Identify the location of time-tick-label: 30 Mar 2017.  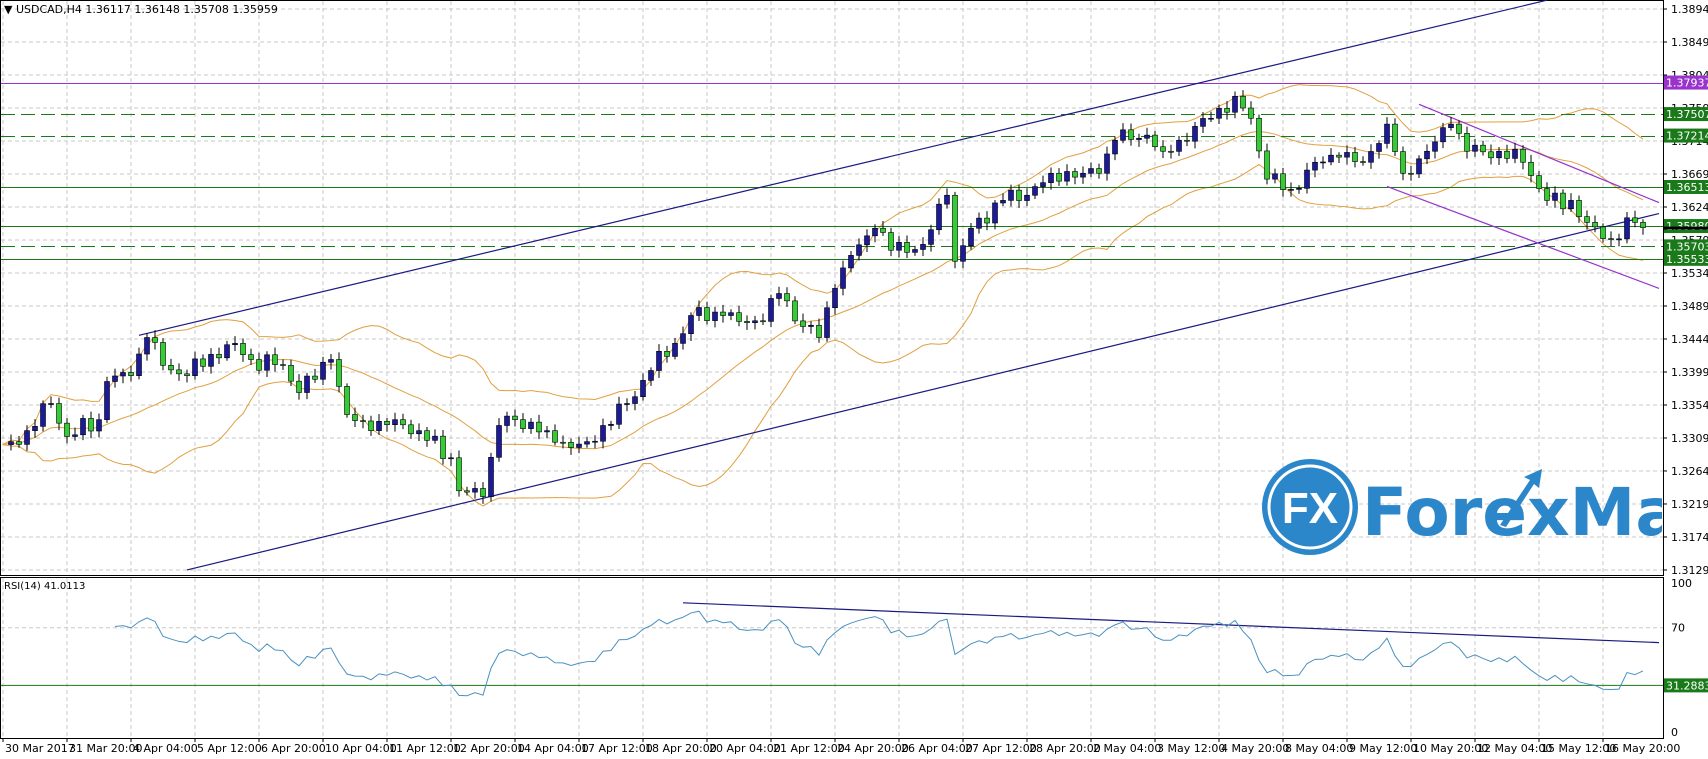
(40, 748).